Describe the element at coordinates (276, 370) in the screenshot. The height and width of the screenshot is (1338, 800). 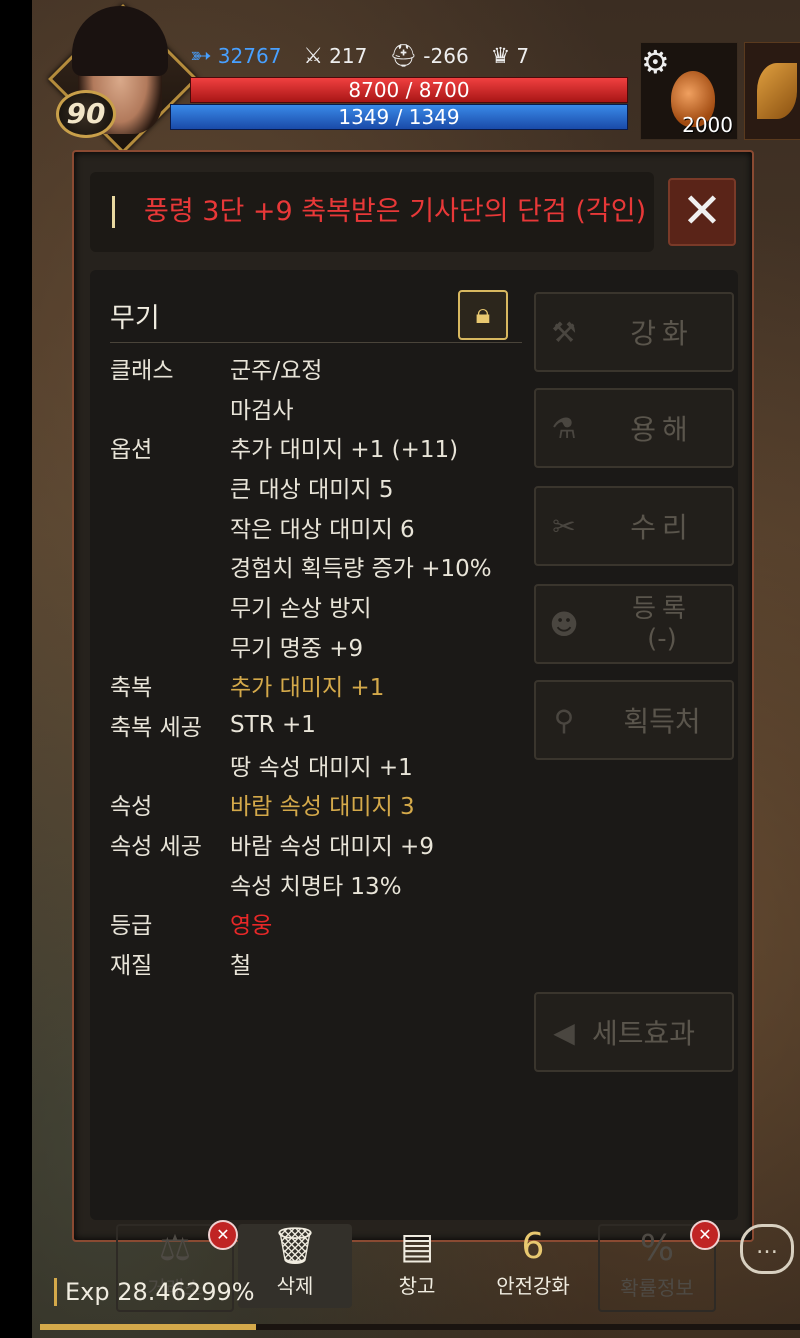
I see `attribute-value: 군주/요정` at that location.